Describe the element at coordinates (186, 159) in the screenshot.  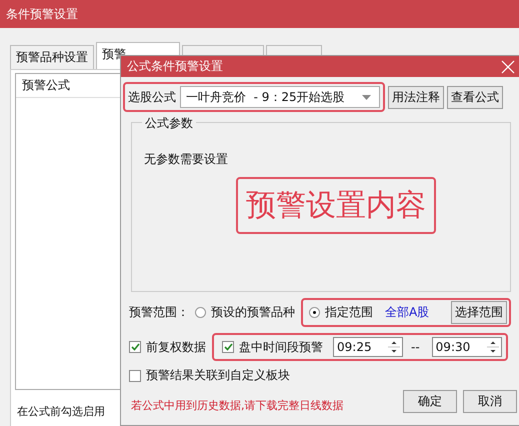
I see `params-message: 无参数需要设置` at that location.